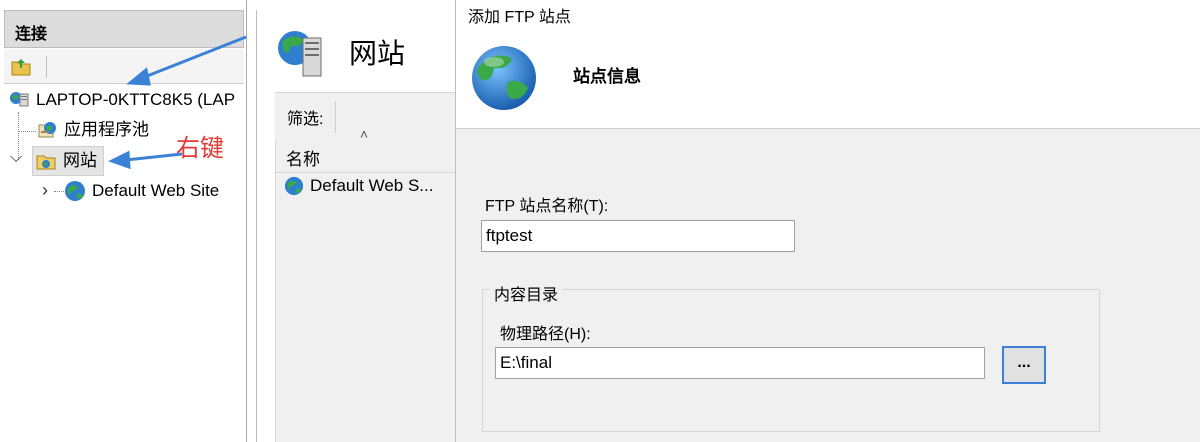 This screenshot has height=442, width=1200. Describe the element at coordinates (375, 117) in the screenshot. I see `filter-bar: 筛选:` at that location.